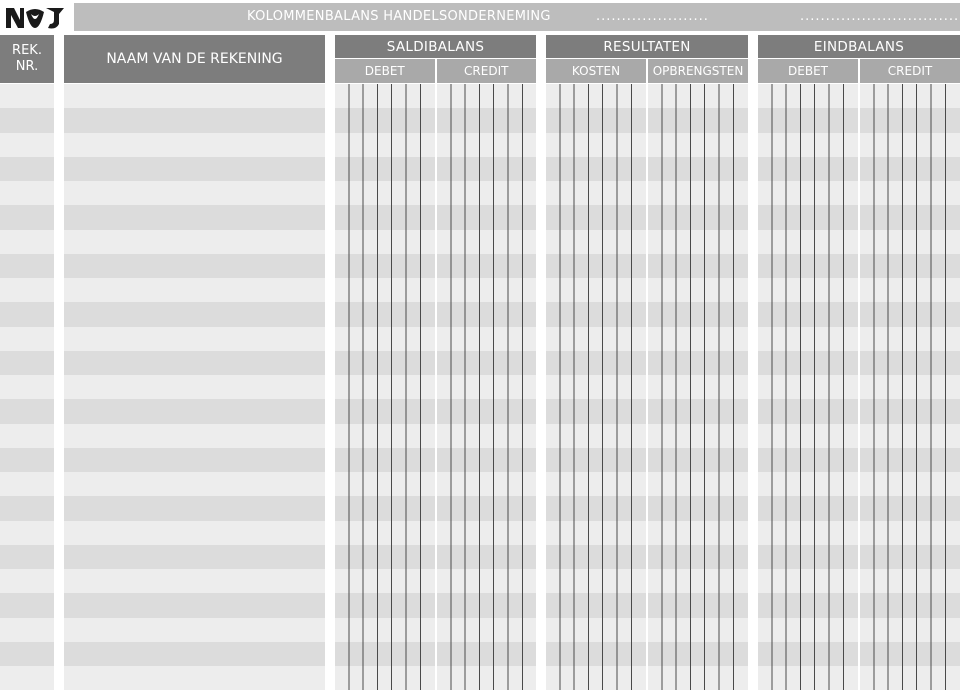 Image resolution: width=960 pixels, height=693 pixels. I want to click on group-header-resultaten: RESULTATEN, so click(647, 46).